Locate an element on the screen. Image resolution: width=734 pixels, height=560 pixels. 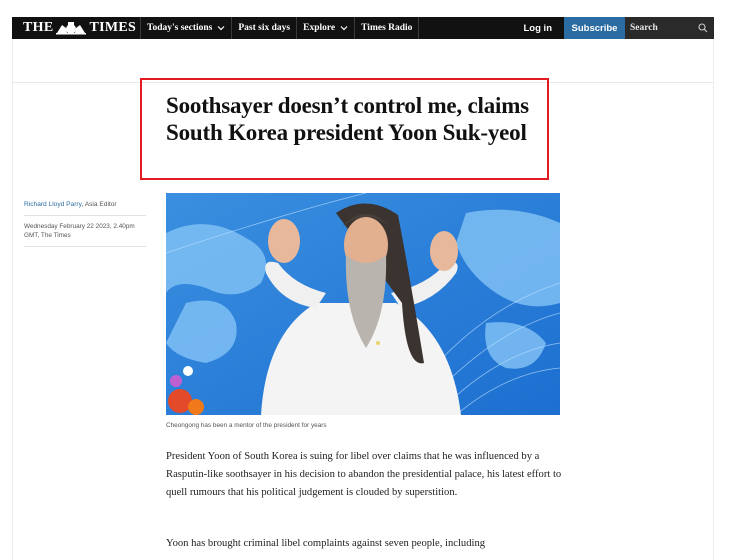
nav-explore: Explore is located at coordinates (325, 28).